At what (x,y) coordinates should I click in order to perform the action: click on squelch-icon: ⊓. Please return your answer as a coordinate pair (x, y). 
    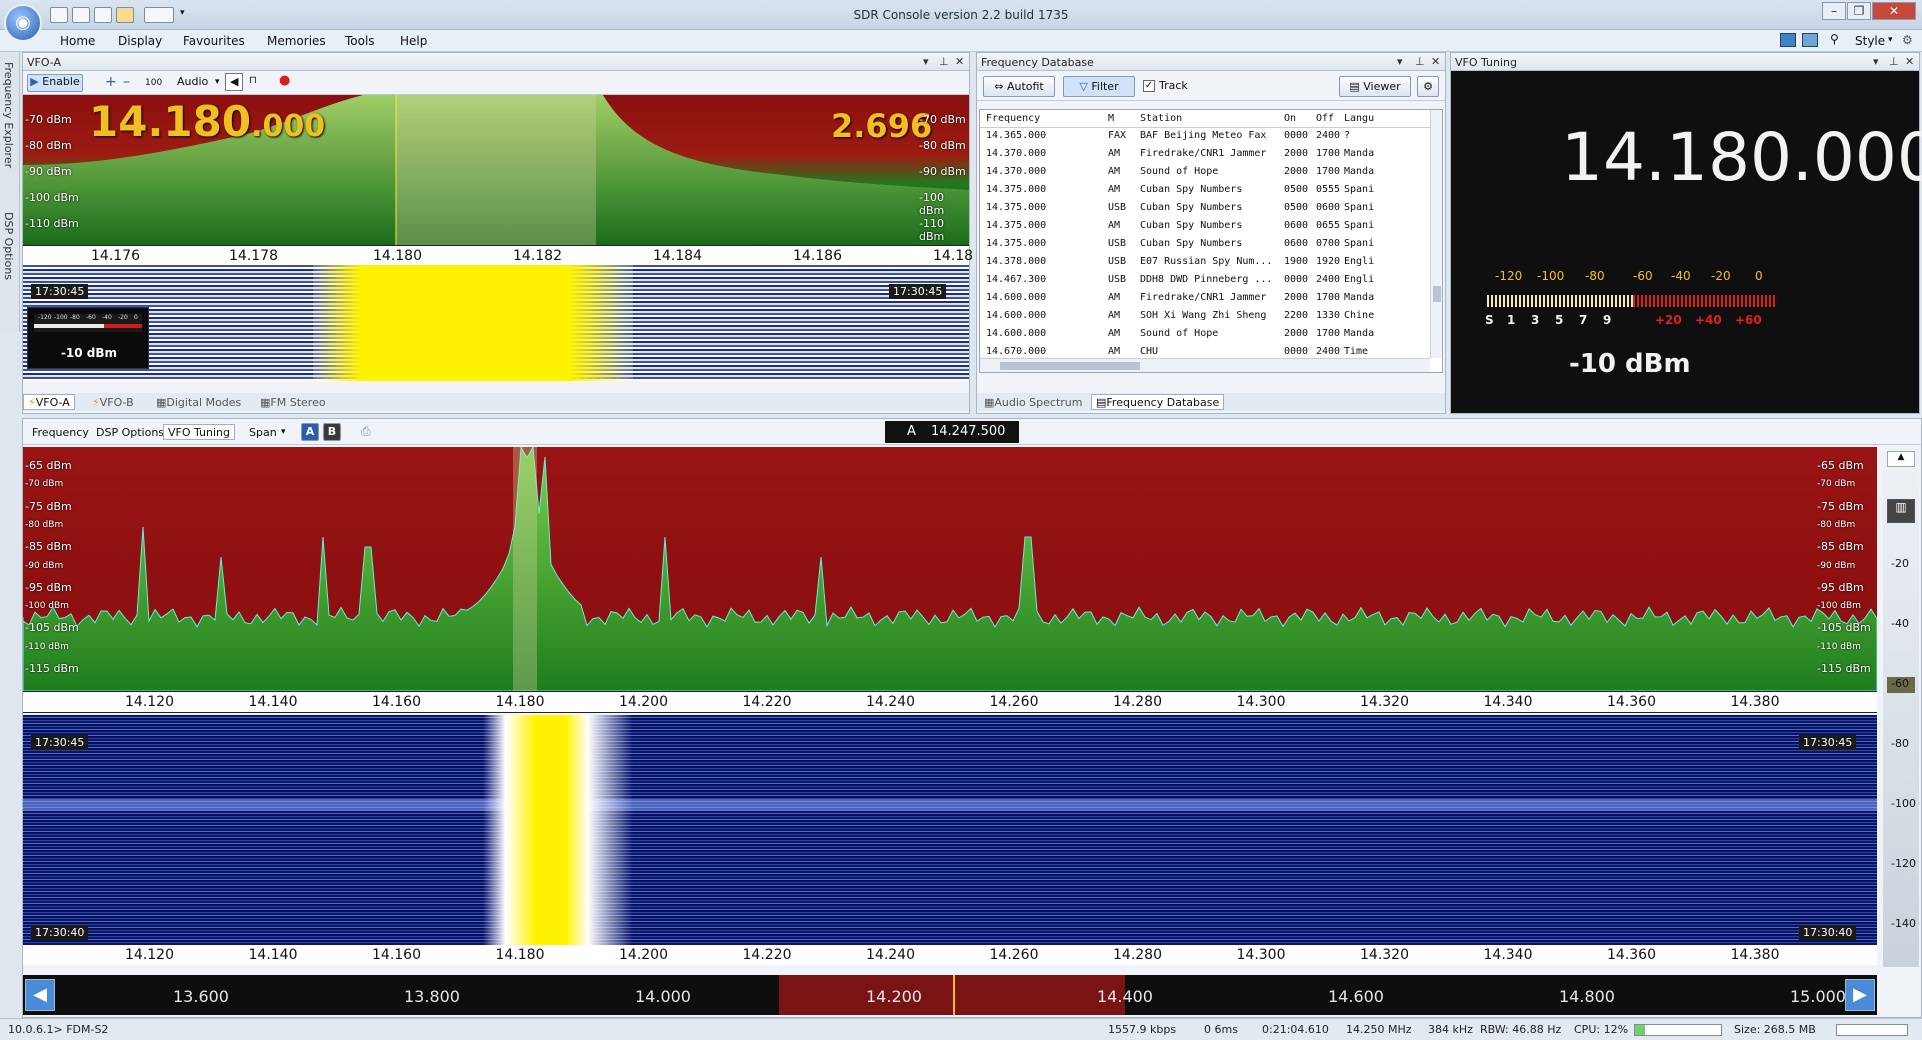
    Looking at the image, I should click on (253, 82).